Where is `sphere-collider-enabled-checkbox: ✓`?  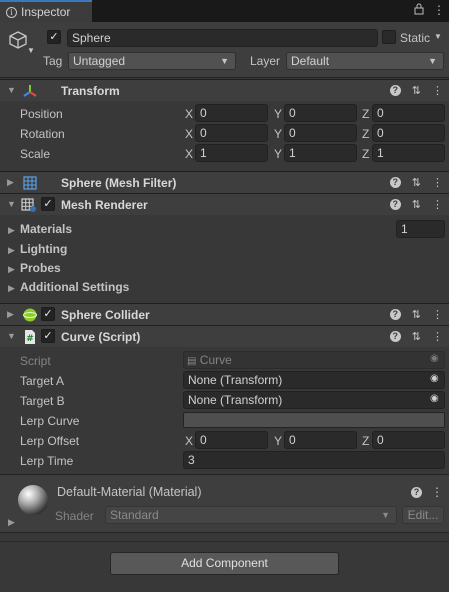
sphere-collider-enabled-checkbox: ✓ is located at coordinates (48, 314).